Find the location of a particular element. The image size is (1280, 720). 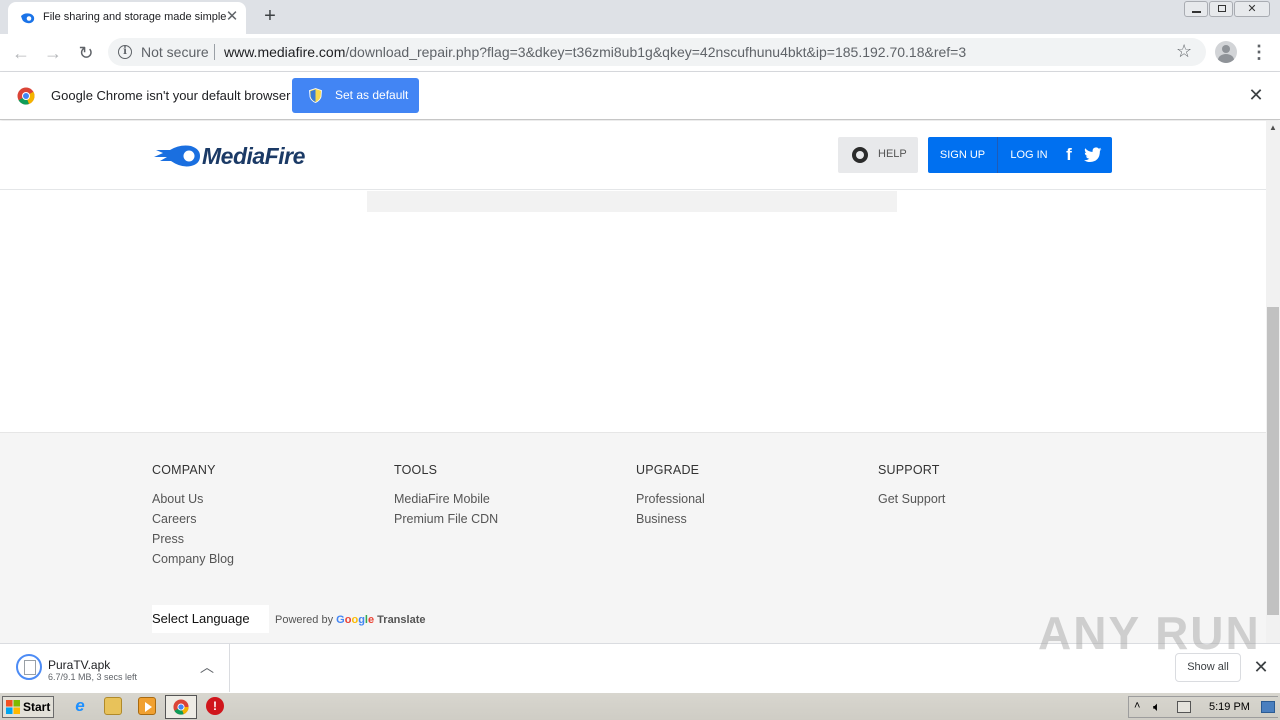

scrollbar-thumb is located at coordinates (1273, 461).